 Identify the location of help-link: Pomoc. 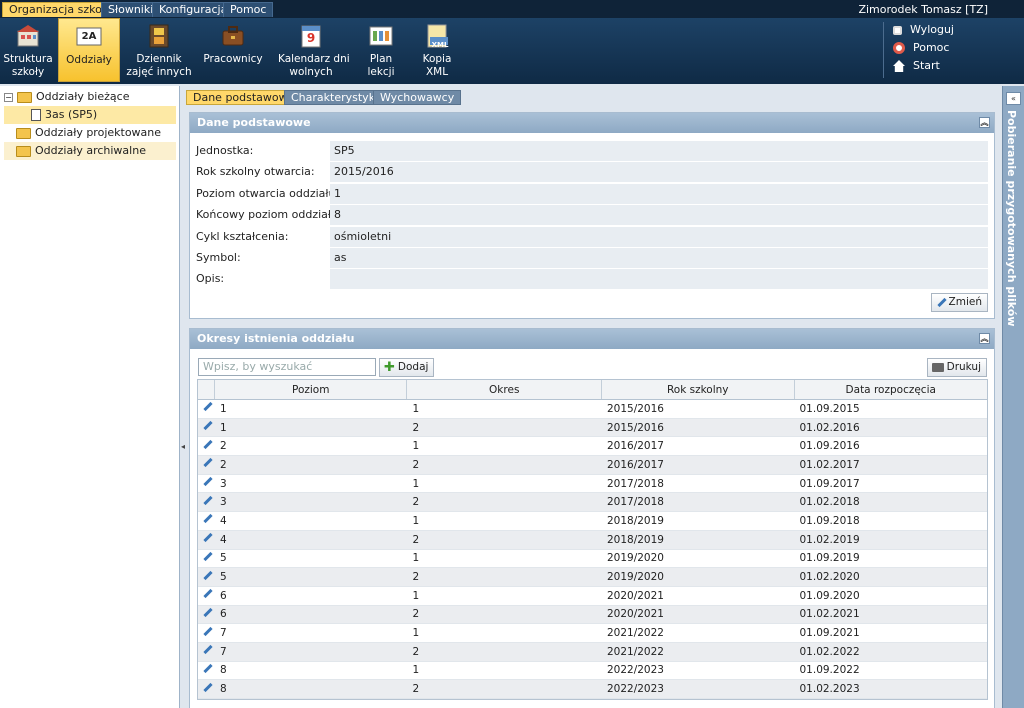
(923, 48).